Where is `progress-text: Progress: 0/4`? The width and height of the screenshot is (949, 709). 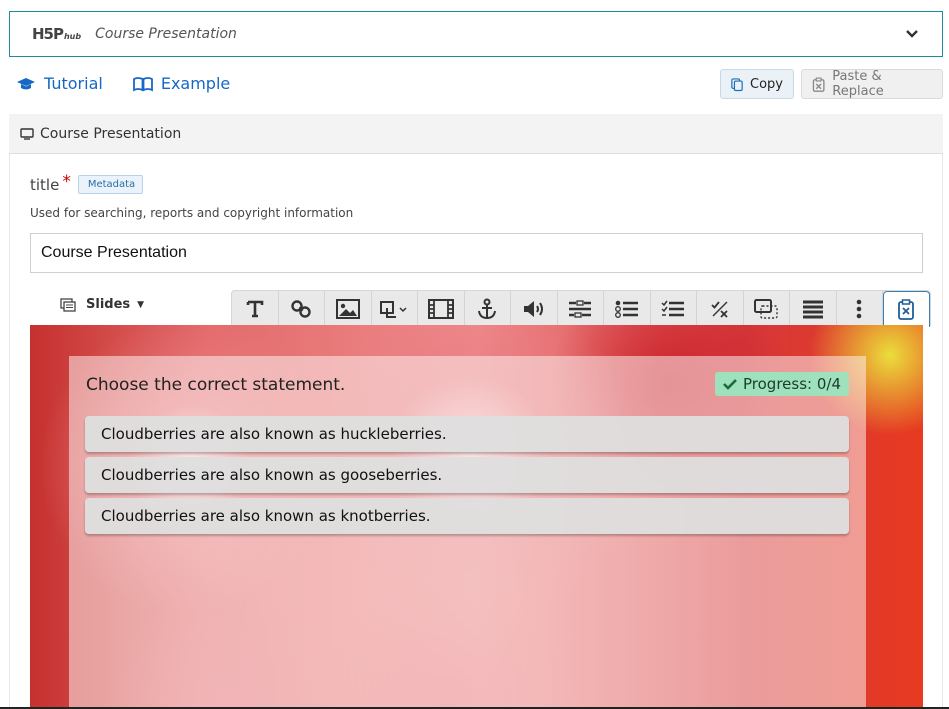 progress-text: Progress: 0/4 is located at coordinates (792, 384).